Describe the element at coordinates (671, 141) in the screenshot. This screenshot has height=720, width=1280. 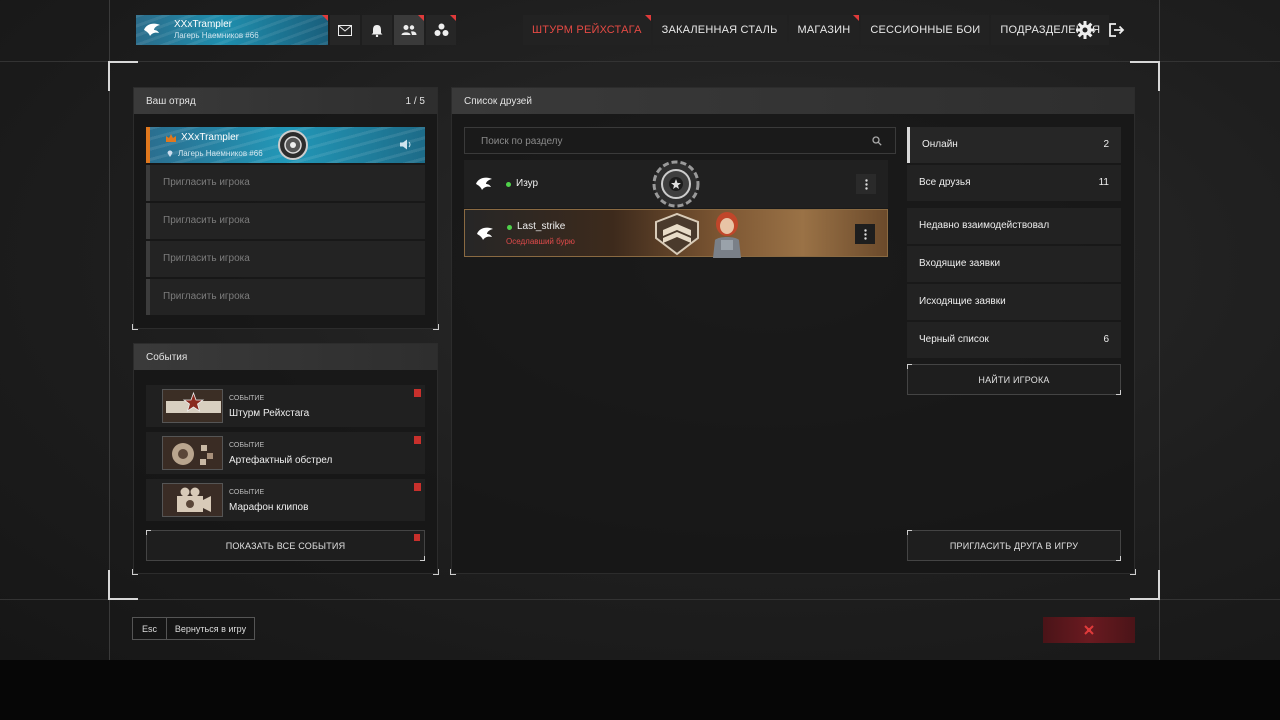
I see `search-input` at that location.